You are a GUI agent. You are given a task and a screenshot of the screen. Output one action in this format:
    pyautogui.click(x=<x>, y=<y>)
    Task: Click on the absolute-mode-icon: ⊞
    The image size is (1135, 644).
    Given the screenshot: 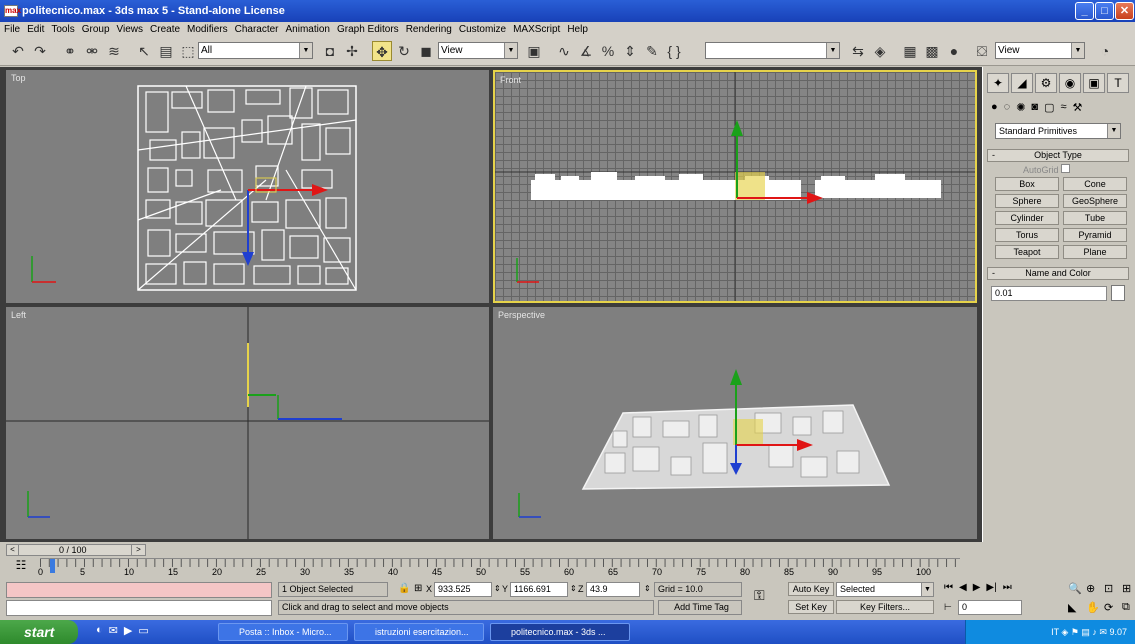 What is the action you would take?
    pyautogui.click(x=418, y=589)
    